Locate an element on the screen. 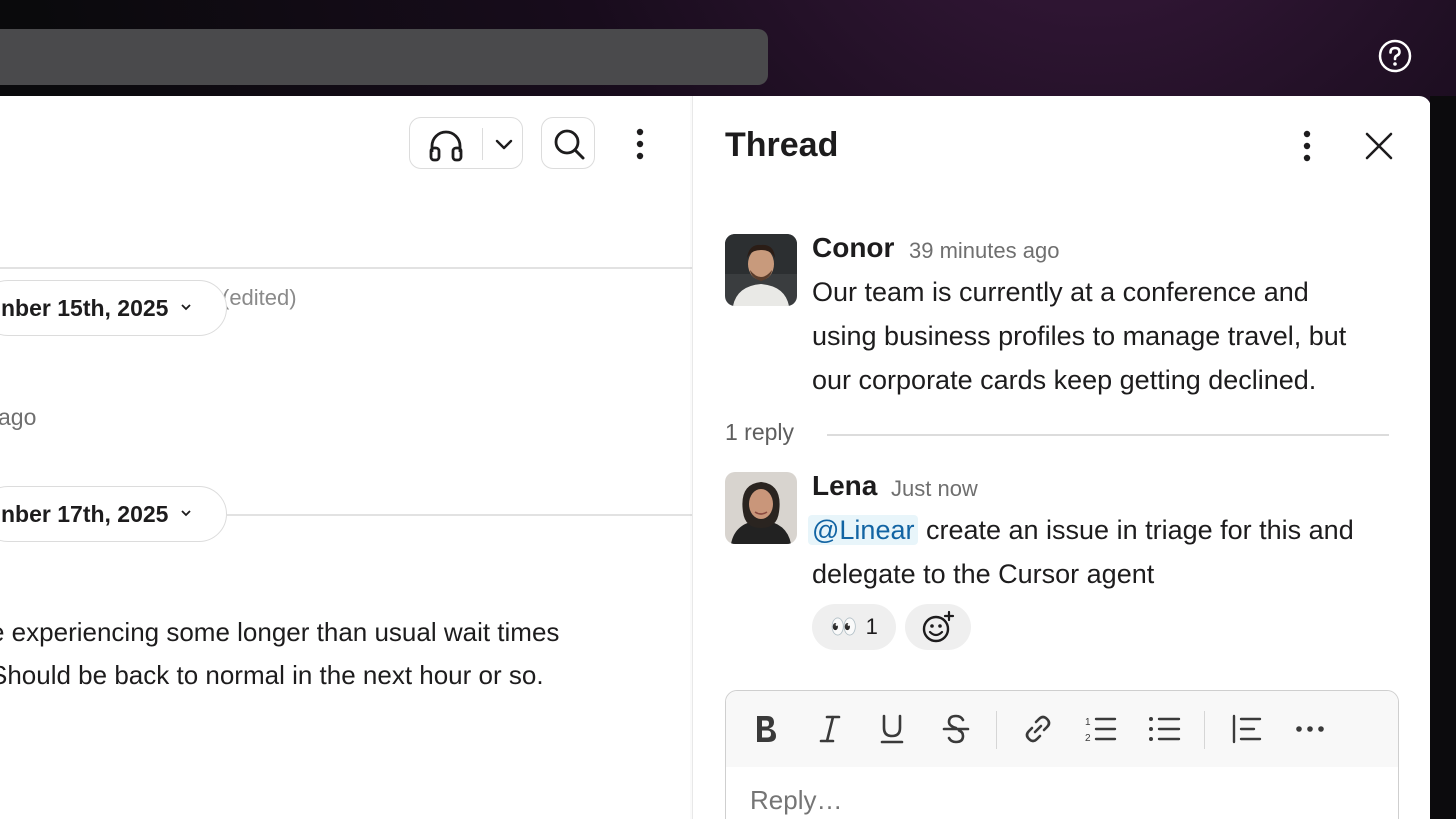  add-reaction-icon is located at coordinates (938, 626).